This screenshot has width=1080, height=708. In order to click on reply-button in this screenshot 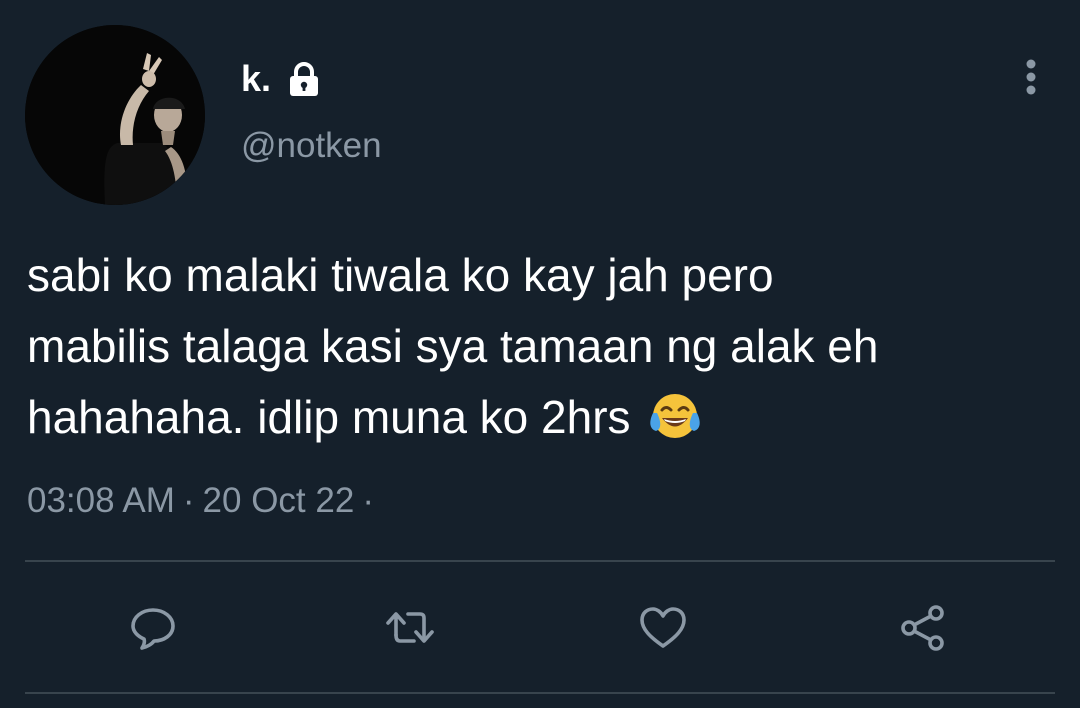, I will do `click(153, 628)`.